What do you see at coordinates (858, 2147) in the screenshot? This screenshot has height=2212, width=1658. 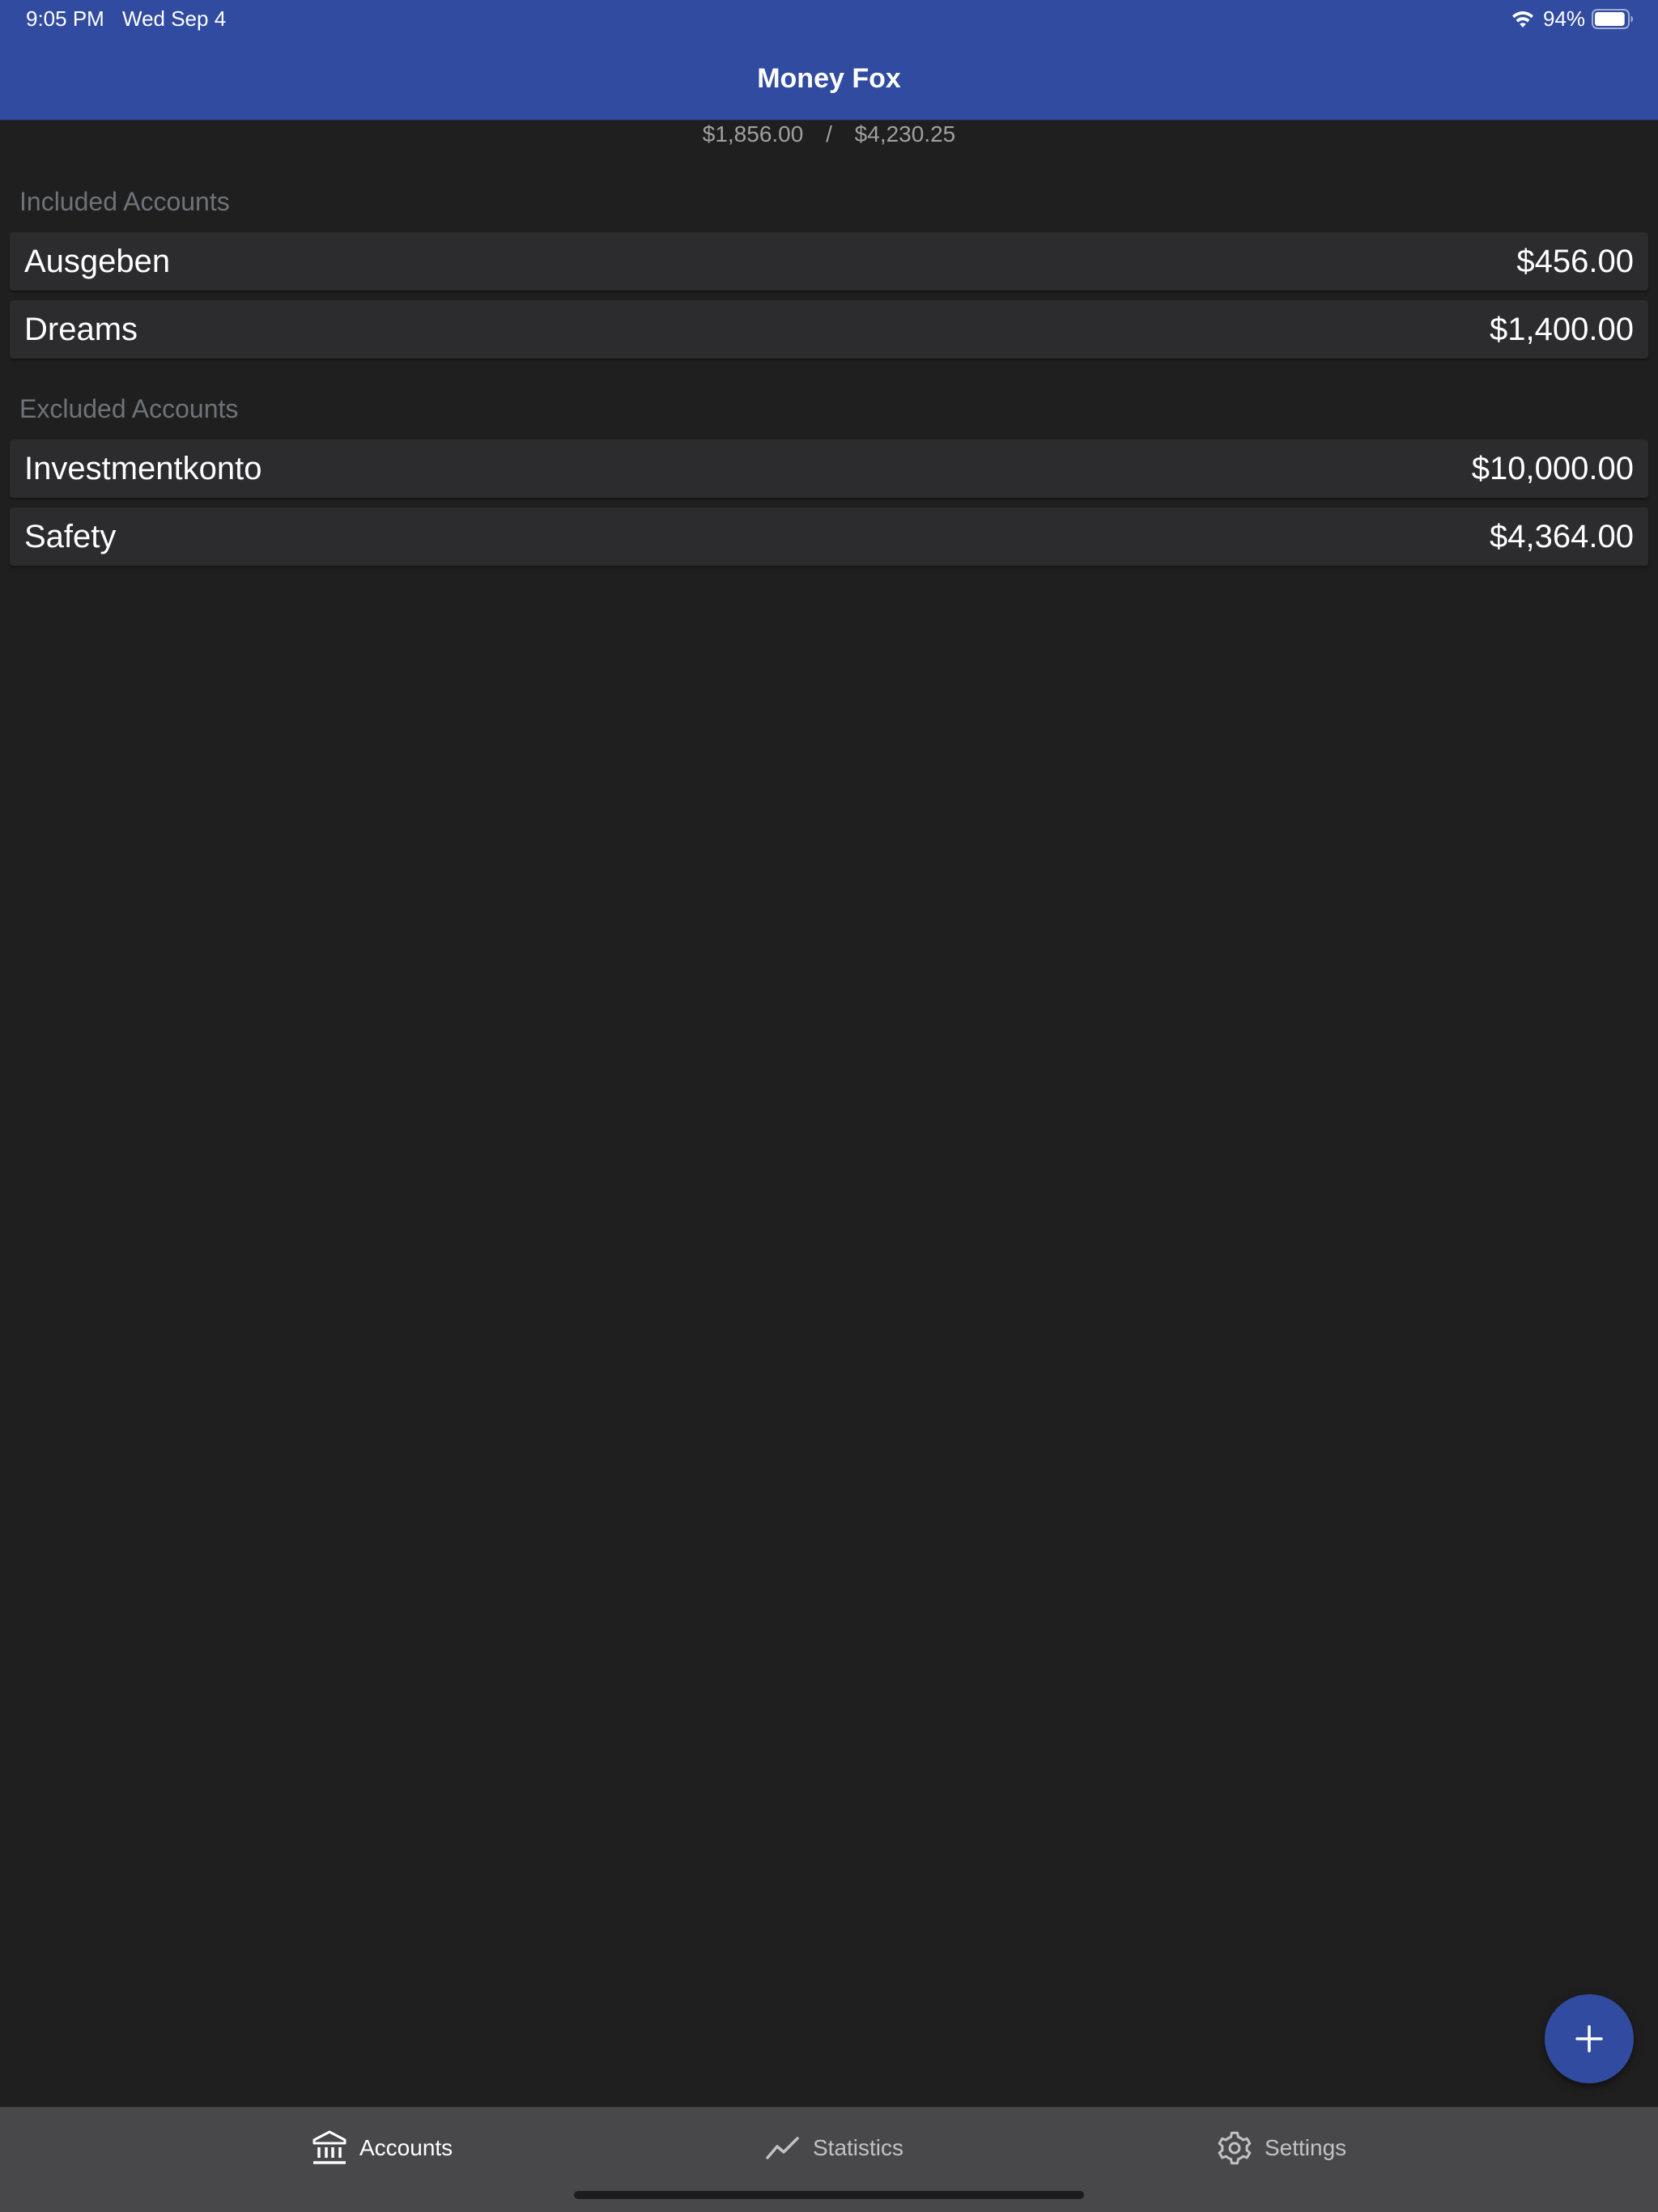 I see `tab-label: Statistics` at bounding box center [858, 2147].